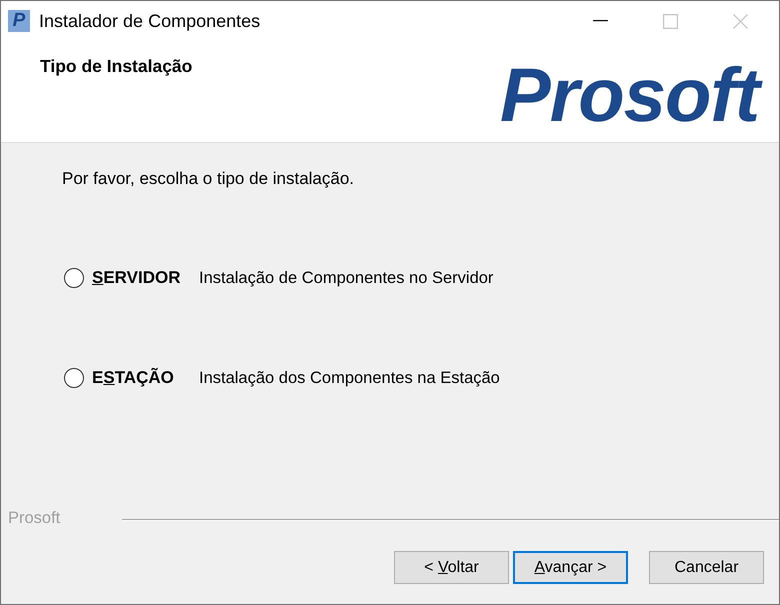 The height and width of the screenshot is (605, 780). What do you see at coordinates (208, 179) in the screenshot?
I see `instruction-text: Por favor, escolha o tipo de instalação.` at bounding box center [208, 179].